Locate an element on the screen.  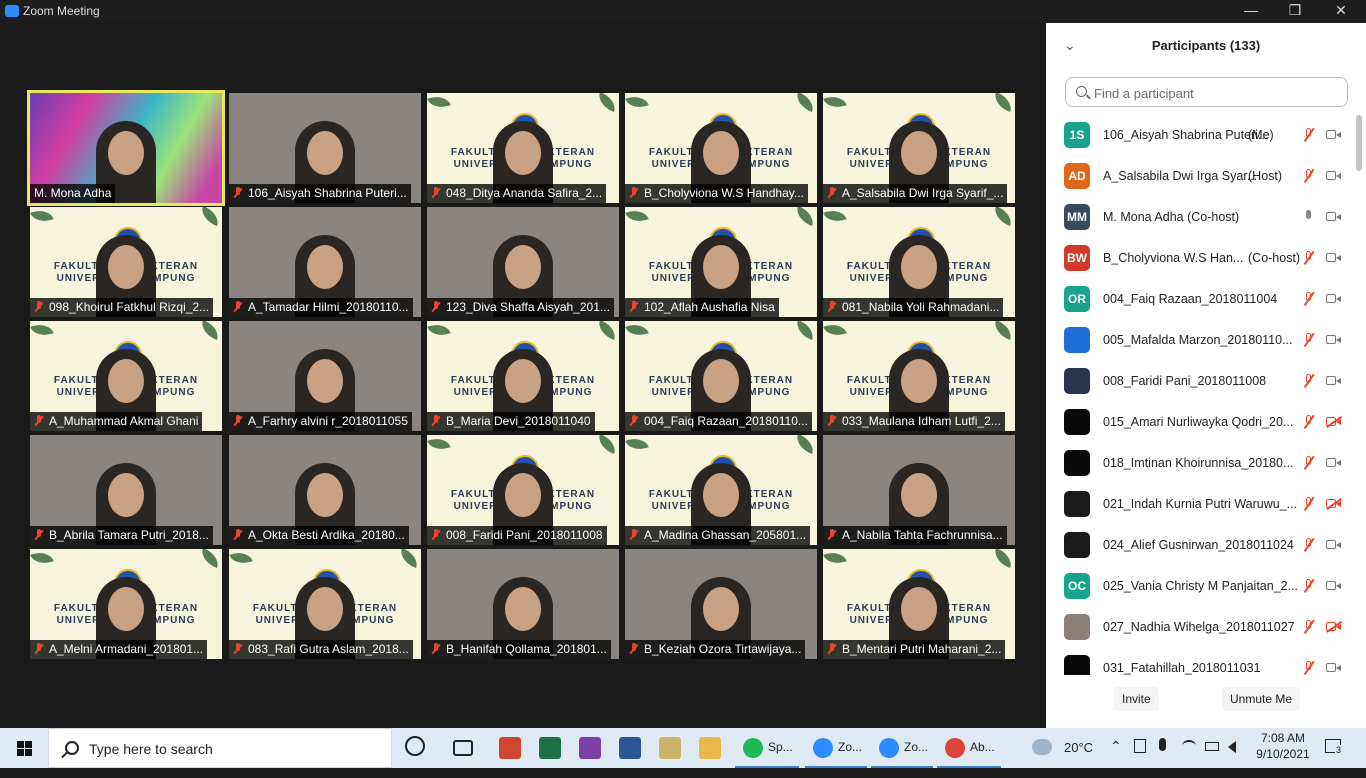
excel-icon is located at coordinates (550, 748).